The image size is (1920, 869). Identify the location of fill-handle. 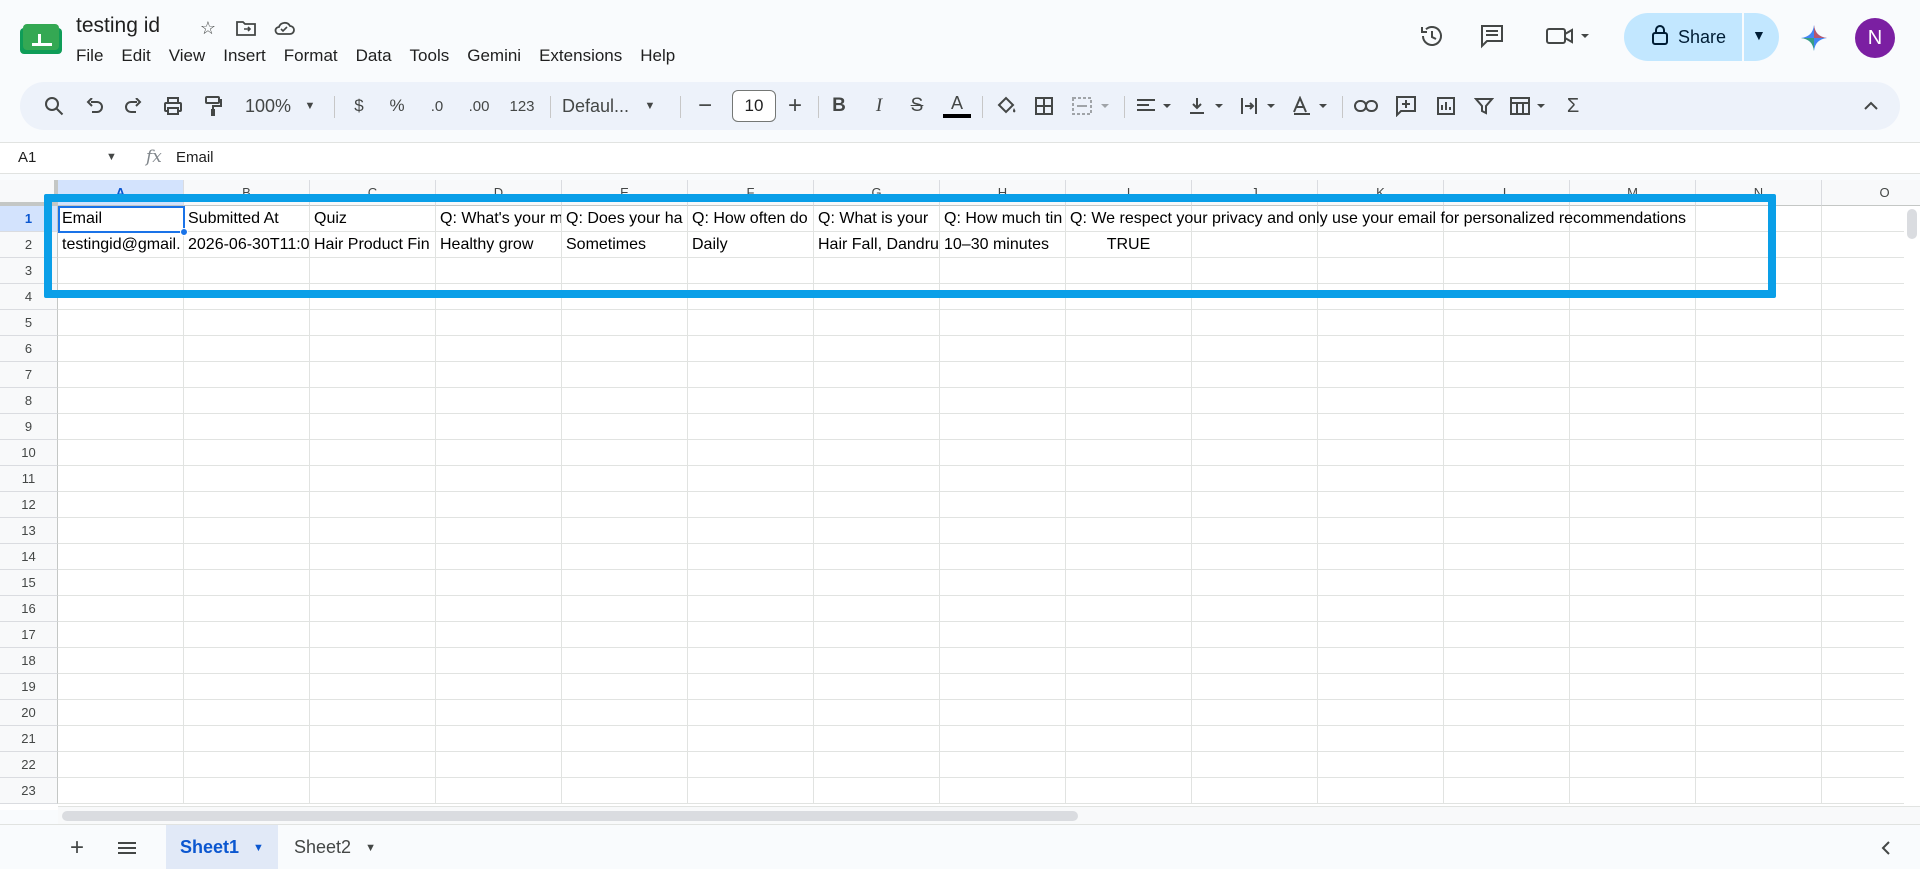
(184, 232).